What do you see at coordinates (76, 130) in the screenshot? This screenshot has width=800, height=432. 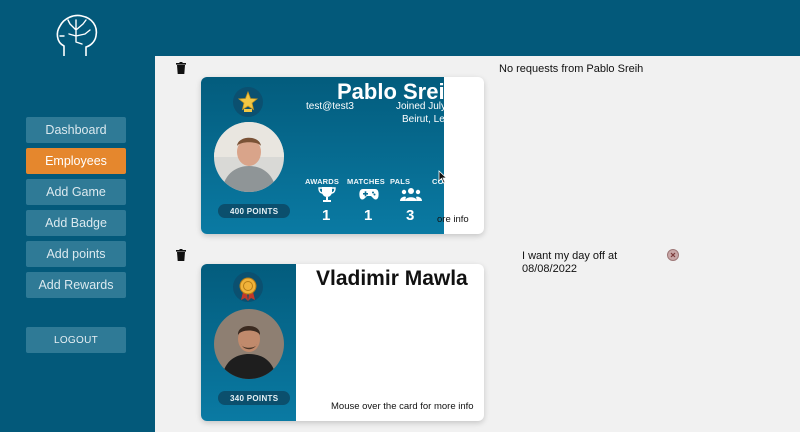 I see `sidebar-item-dashboard: Dashboard` at bounding box center [76, 130].